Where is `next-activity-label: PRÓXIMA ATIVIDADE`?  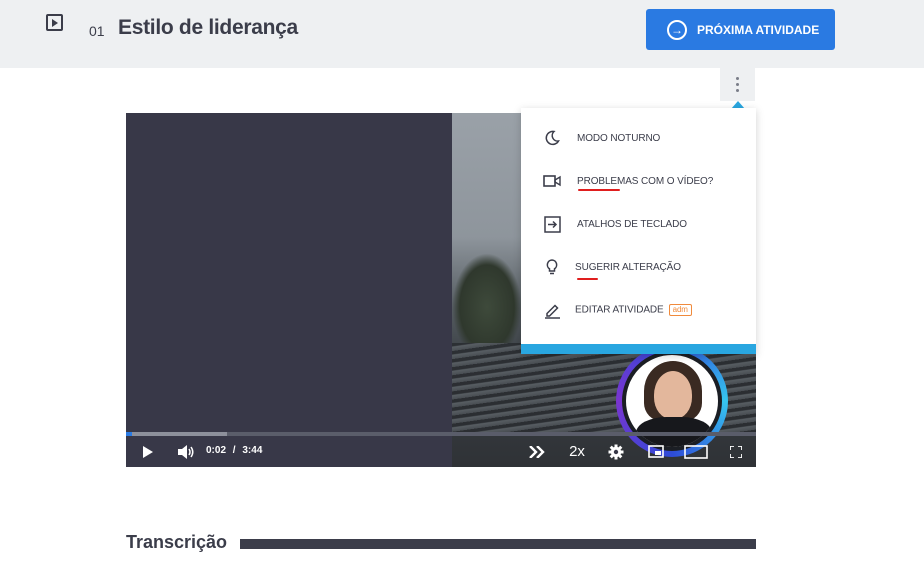 next-activity-label: PRÓXIMA ATIVIDADE is located at coordinates (758, 29).